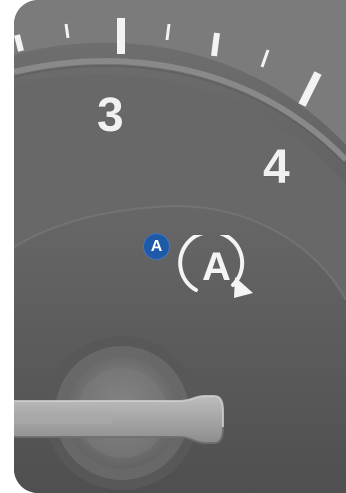  Describe the element at coordinates (156, 246) in the screenshot. I see `callout-marker-a: A` at that location.